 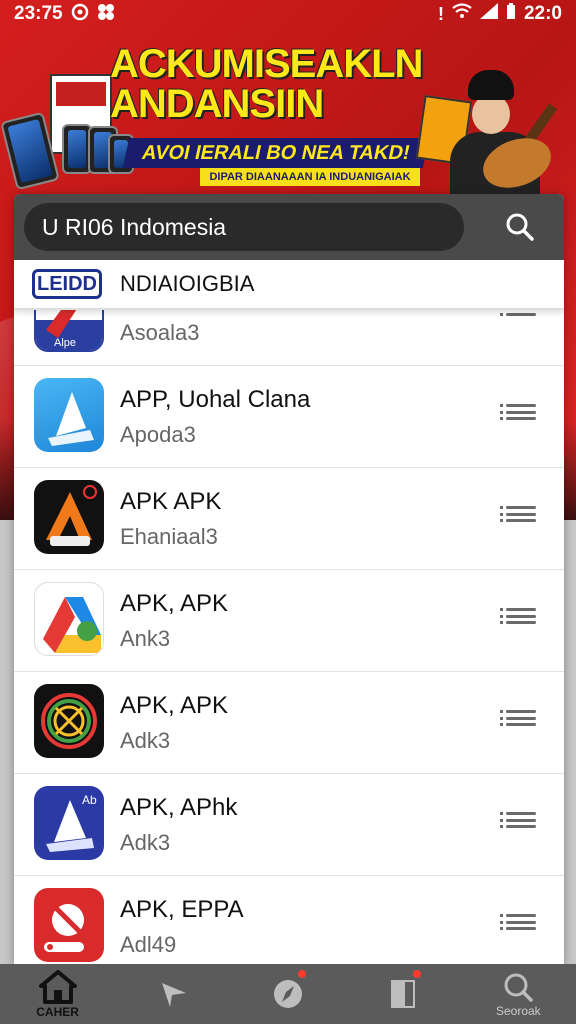 I want to click on list-item: Ab APK, APhk Adk3, so click(x=289, y=825).